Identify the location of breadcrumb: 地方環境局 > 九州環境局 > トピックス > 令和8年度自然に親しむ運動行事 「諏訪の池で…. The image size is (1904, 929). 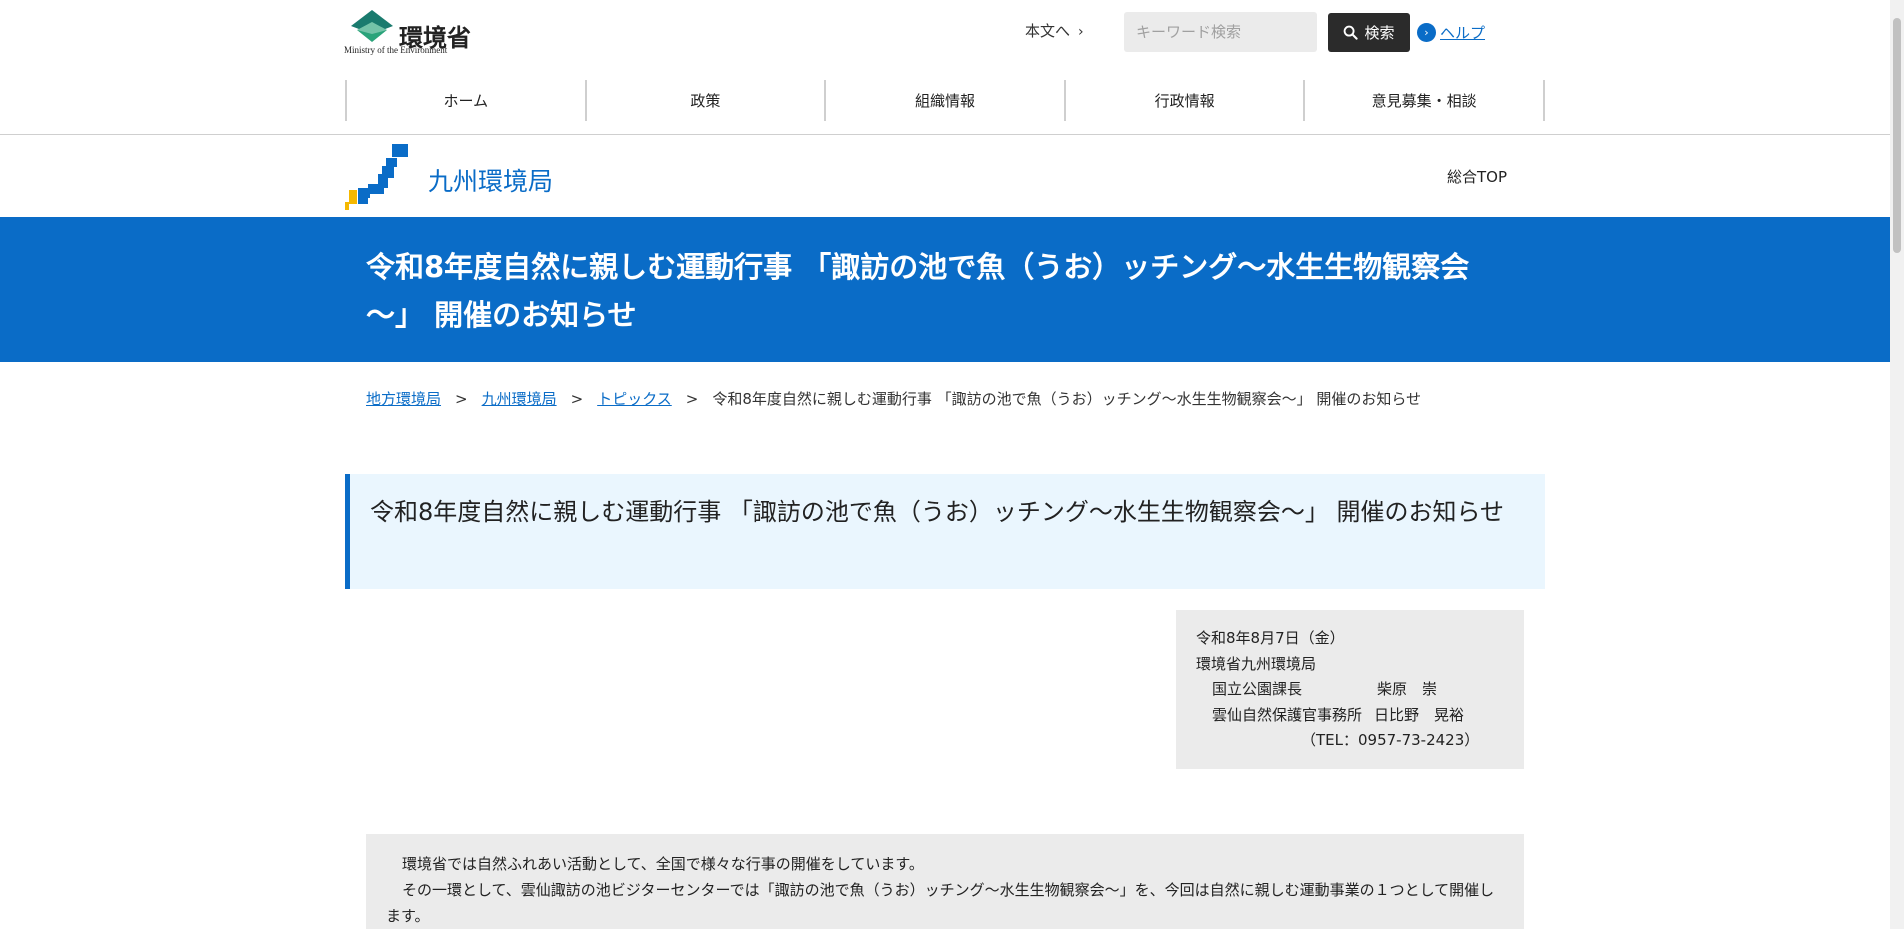
(893, 398).